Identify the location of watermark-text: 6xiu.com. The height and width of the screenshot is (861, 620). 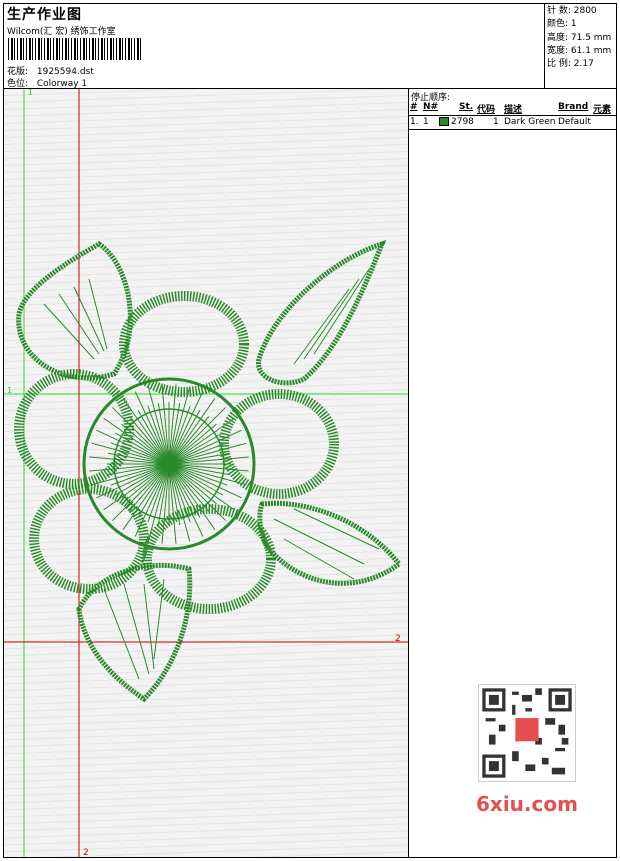
(527, 804).